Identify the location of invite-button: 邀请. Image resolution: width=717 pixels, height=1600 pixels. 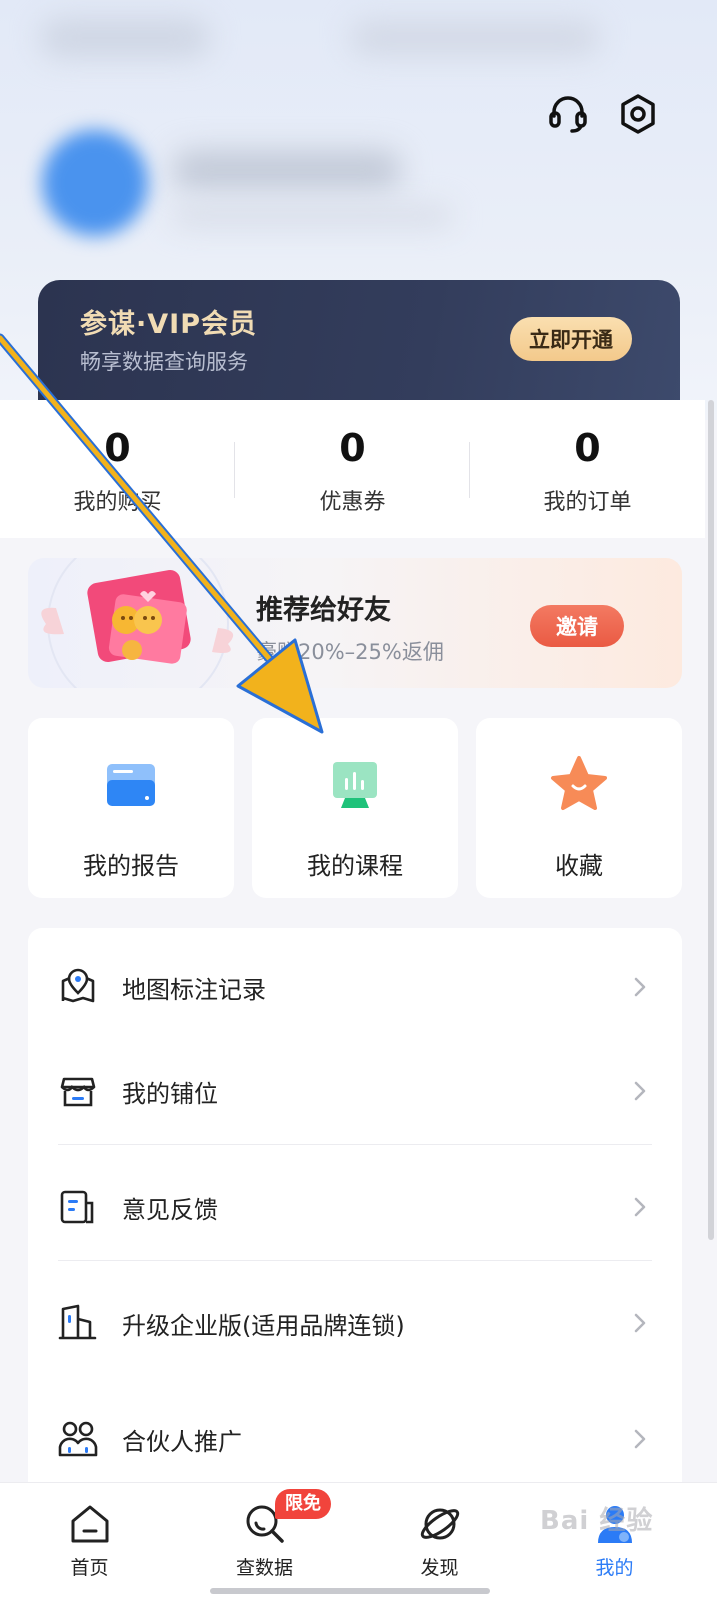
(577, 626).